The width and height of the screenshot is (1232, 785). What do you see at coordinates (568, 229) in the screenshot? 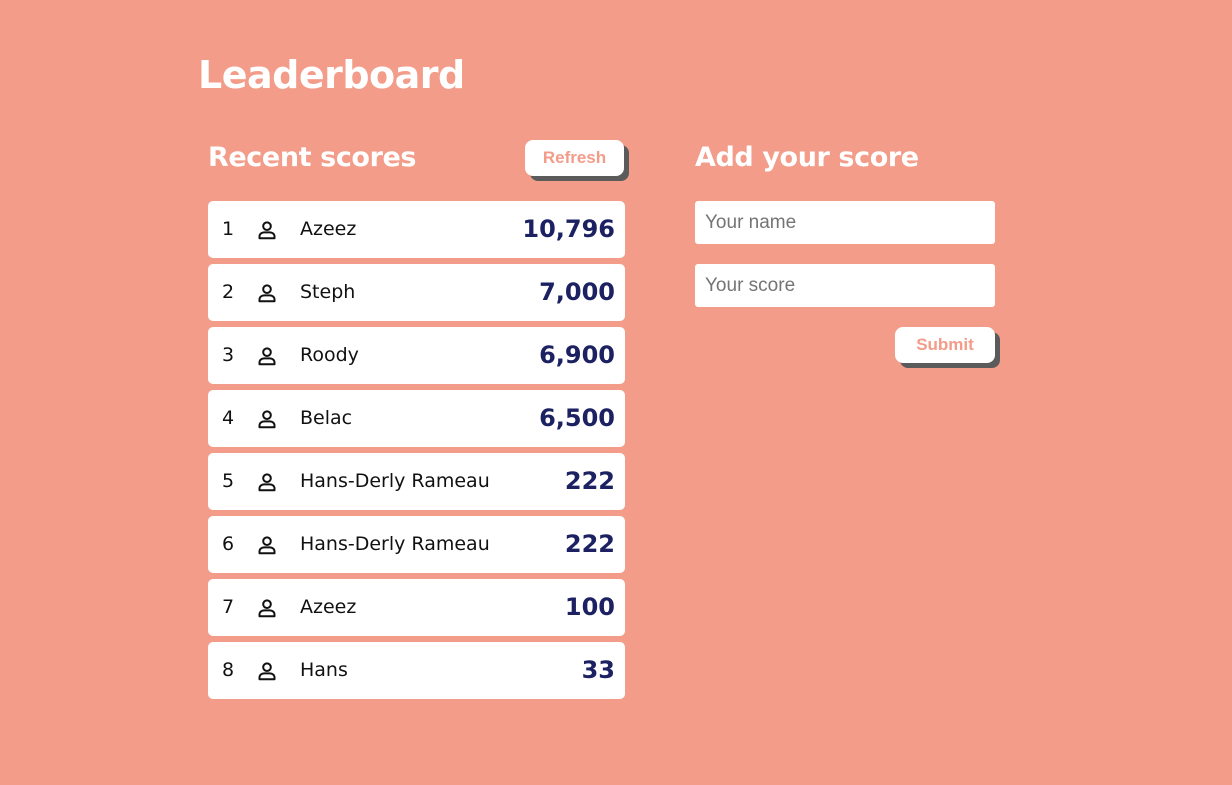
I see `score-value: 10,796` at bounding box center [568, 229].